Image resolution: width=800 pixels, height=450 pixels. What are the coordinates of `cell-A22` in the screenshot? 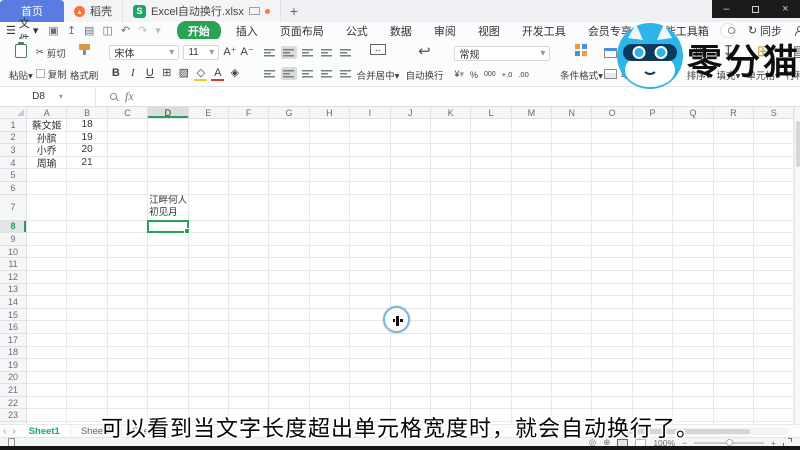 It's located at (47, 403).